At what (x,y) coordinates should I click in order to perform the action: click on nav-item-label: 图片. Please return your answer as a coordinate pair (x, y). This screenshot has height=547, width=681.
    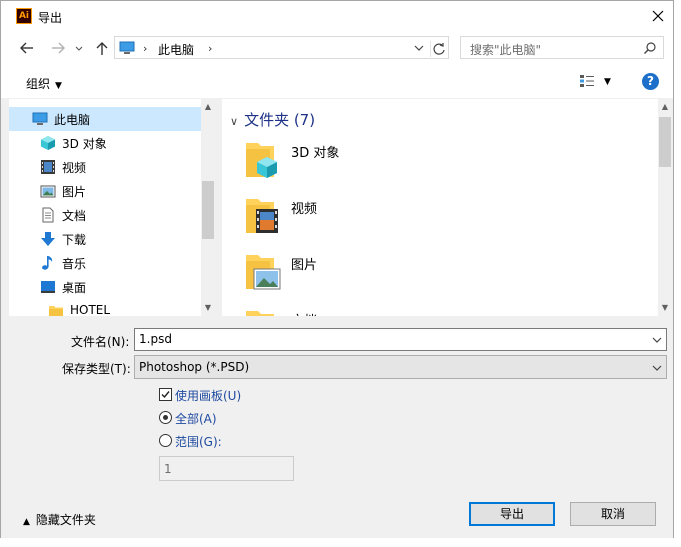
    Looking at the image, I should click on (74, 192).